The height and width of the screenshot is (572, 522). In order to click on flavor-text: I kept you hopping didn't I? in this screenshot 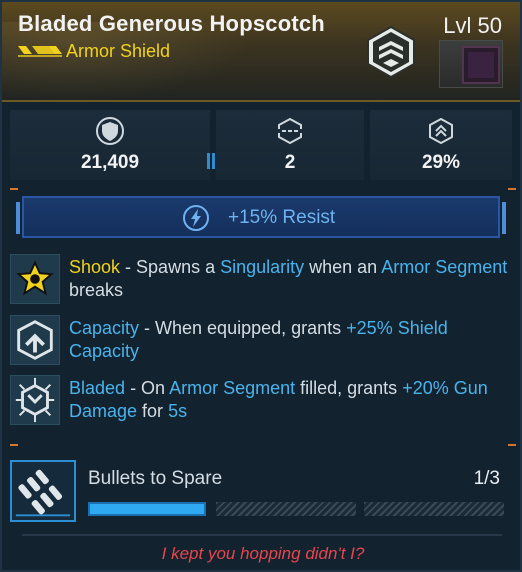, I will do `click(263, 553)`.